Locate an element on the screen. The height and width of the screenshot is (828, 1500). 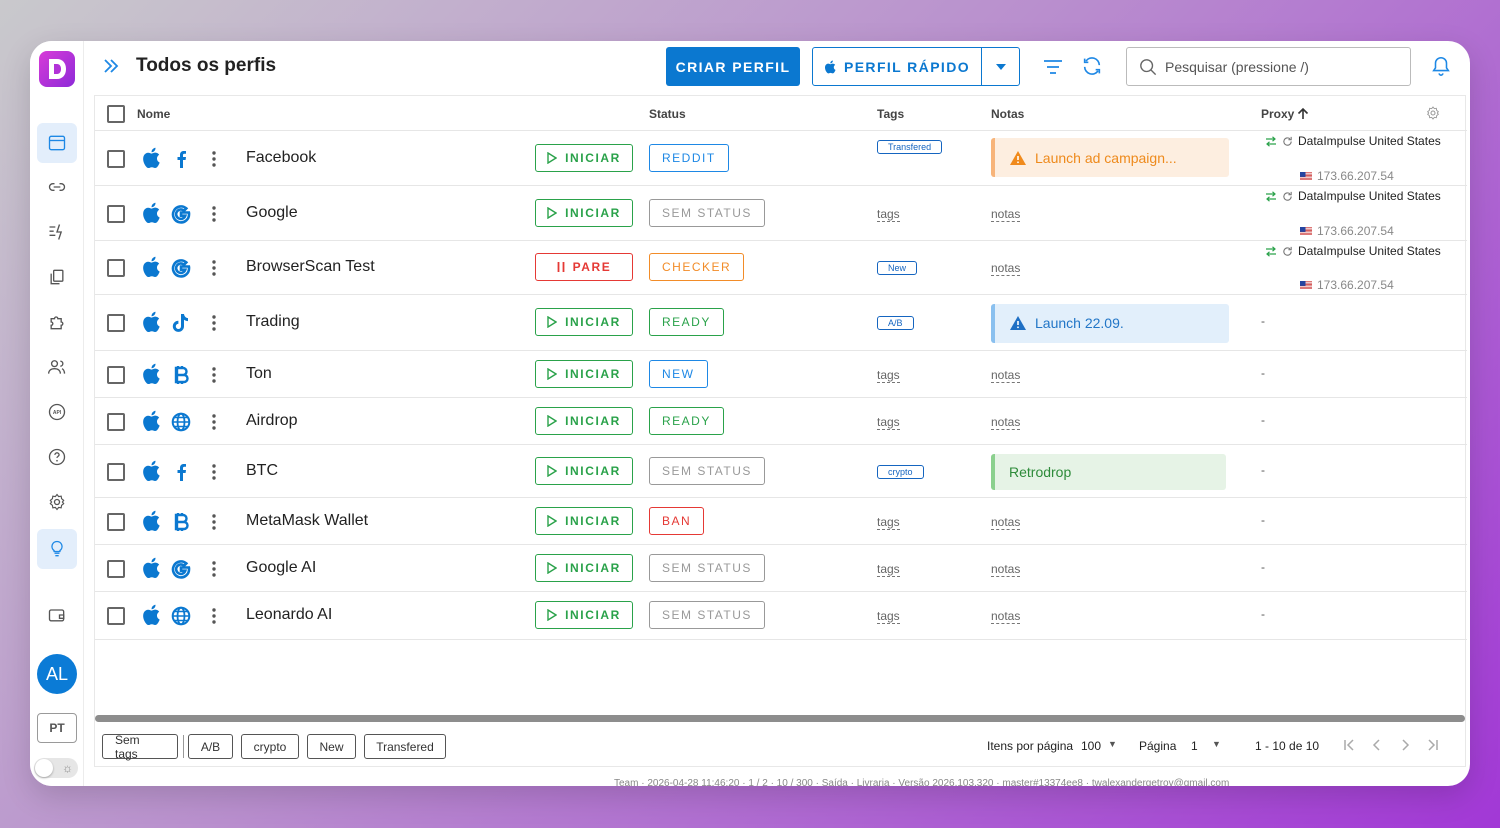
filter-icon is located at coordinates (1053, 67).